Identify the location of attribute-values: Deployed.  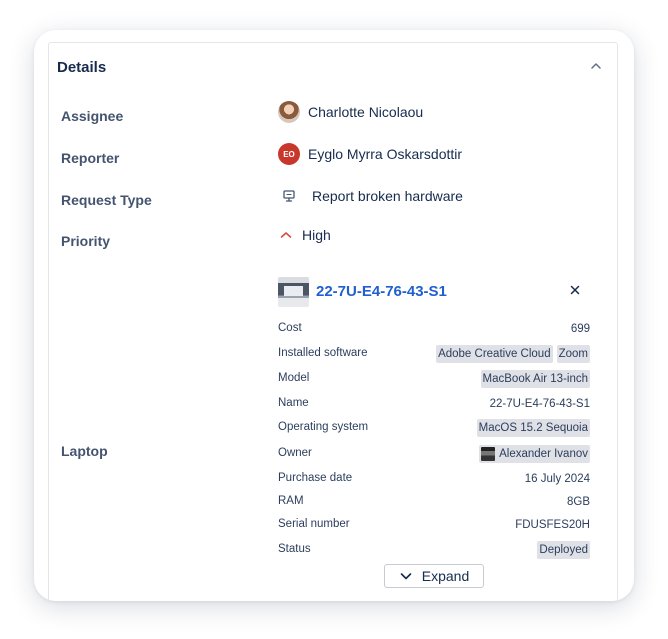
(563, 550).